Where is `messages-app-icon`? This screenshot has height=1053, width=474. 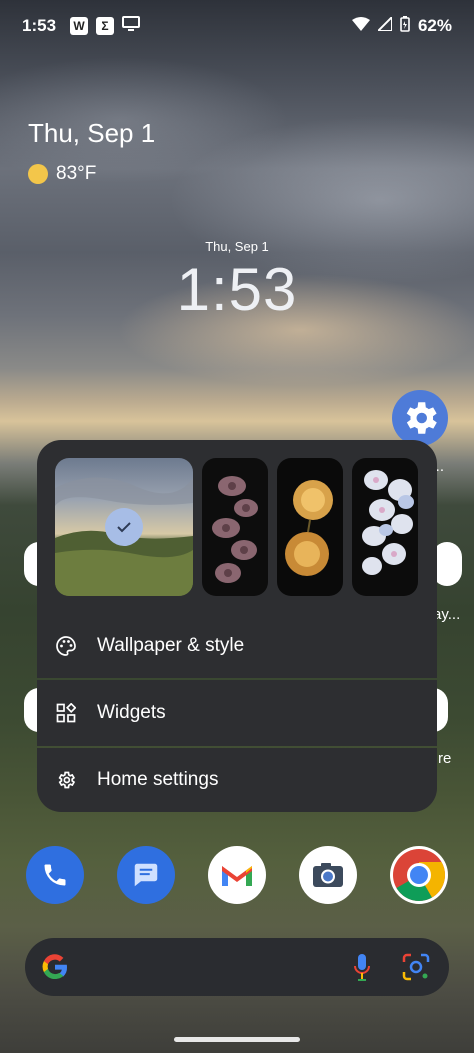
messages-app-icon is located at coordinates (146, 875).